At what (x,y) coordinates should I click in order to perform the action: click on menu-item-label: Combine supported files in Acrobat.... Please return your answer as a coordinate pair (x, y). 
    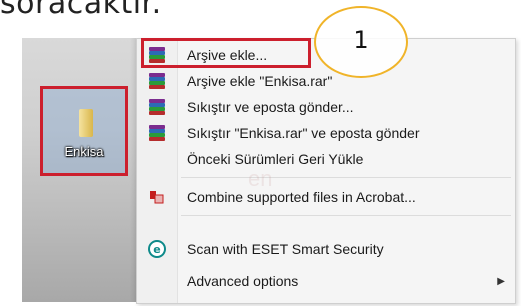
    Looking at the image, I should click on (301, 197).